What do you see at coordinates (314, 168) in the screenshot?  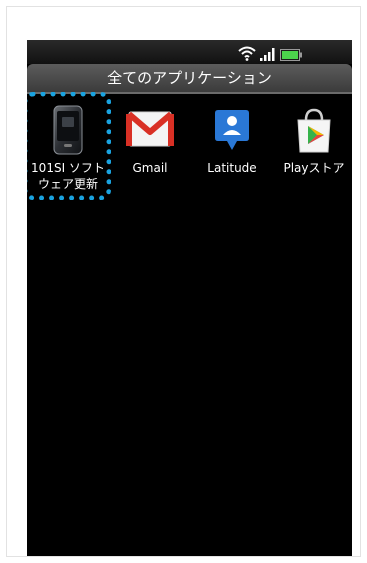 I see `app-label: Playストア` at bounding box center [314, 168].